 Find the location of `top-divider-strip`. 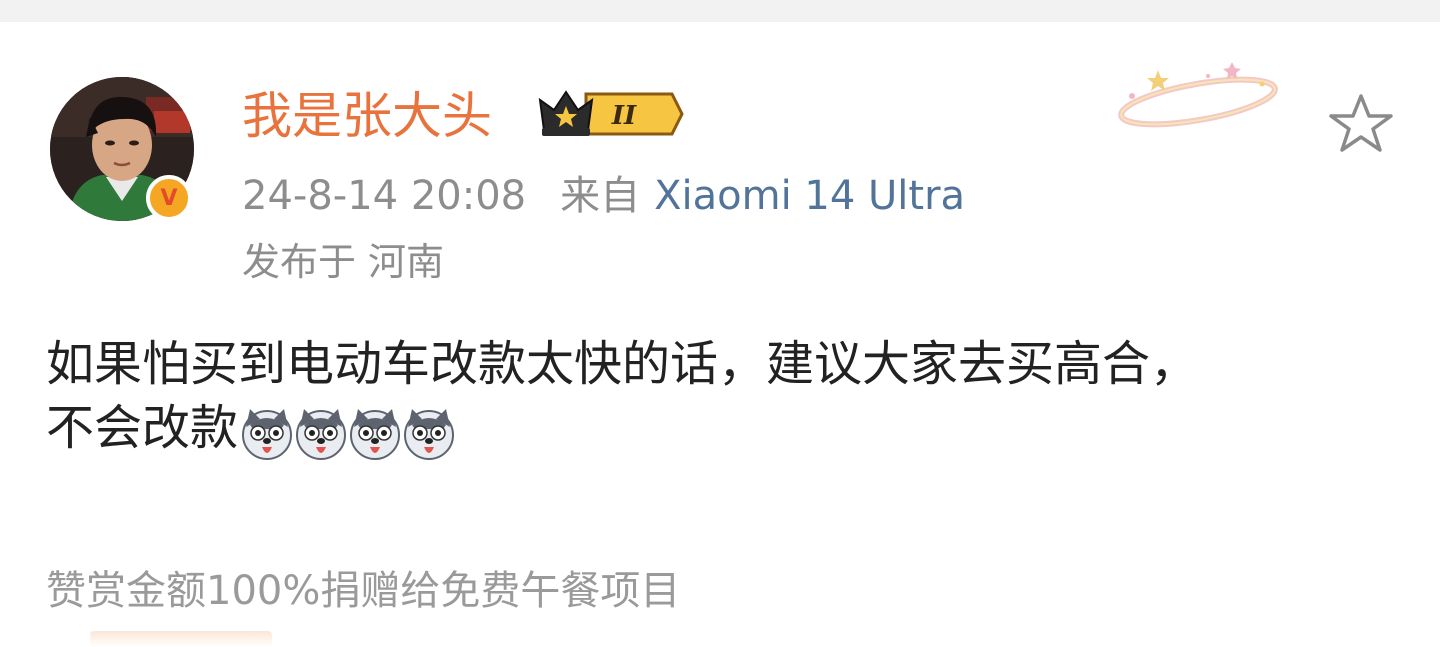

top-divider-strip is located at coordinates (720, 11).